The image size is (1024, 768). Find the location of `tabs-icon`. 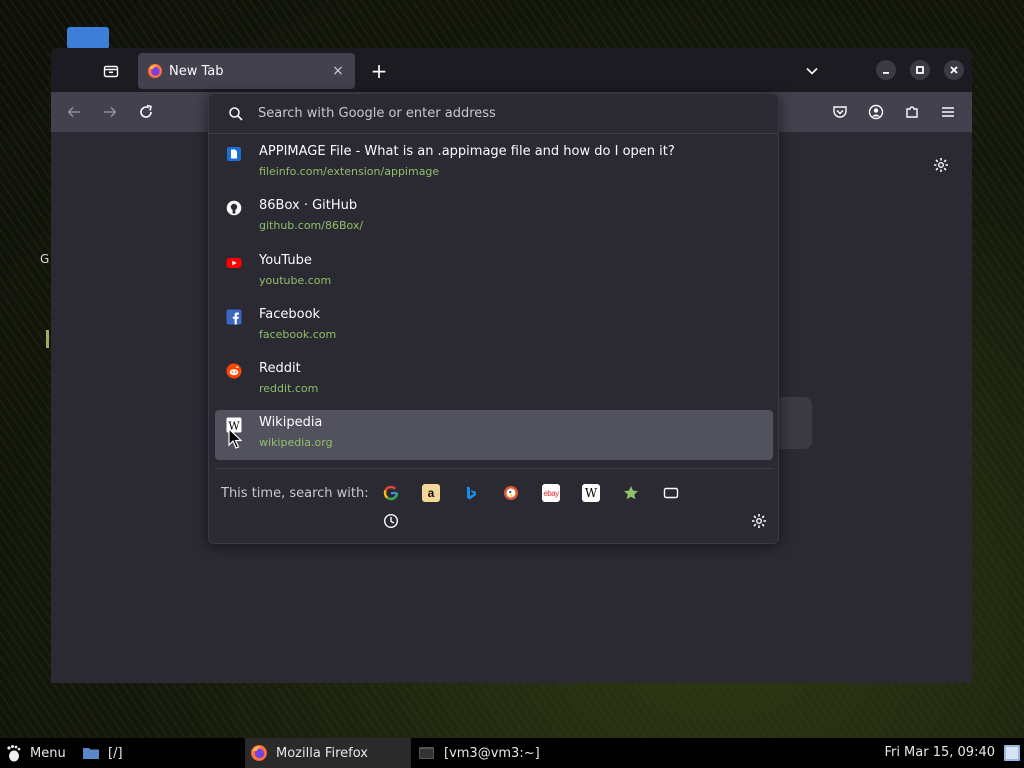

tabs-icon is located at coordinates (671, 493).